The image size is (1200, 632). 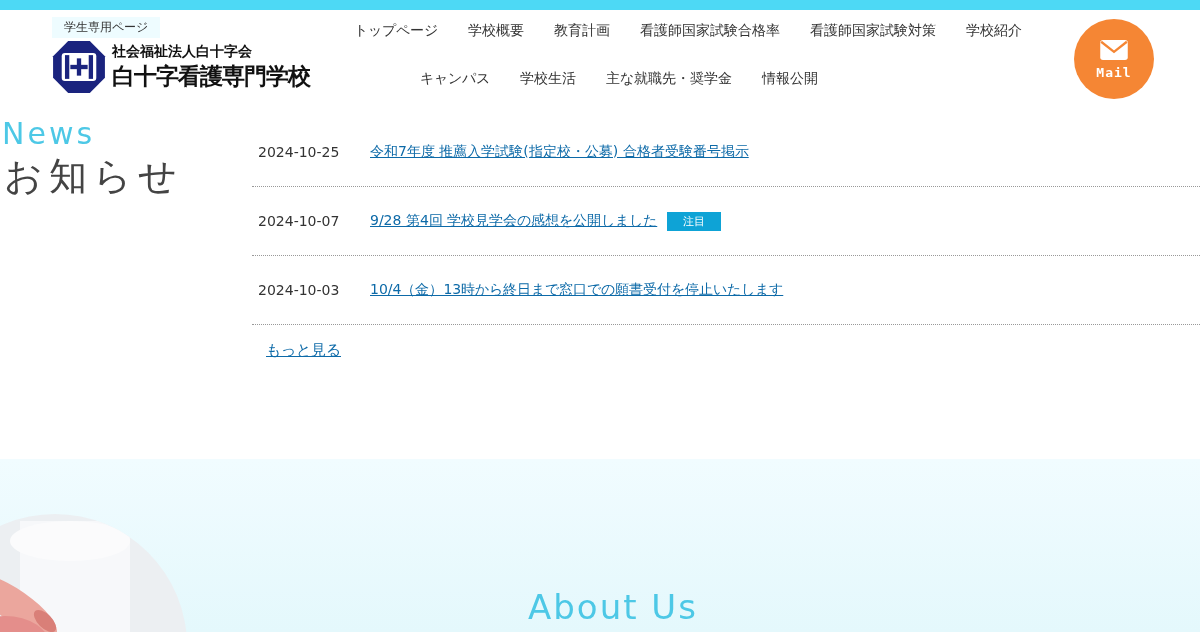 What do you see at coordinates (559, 152) in the screenshot?
I see `news-link: 令和7年度 推薦入学試験(指定校・公募) 合格者受験番号掲示` at bounding box center [559, 152].